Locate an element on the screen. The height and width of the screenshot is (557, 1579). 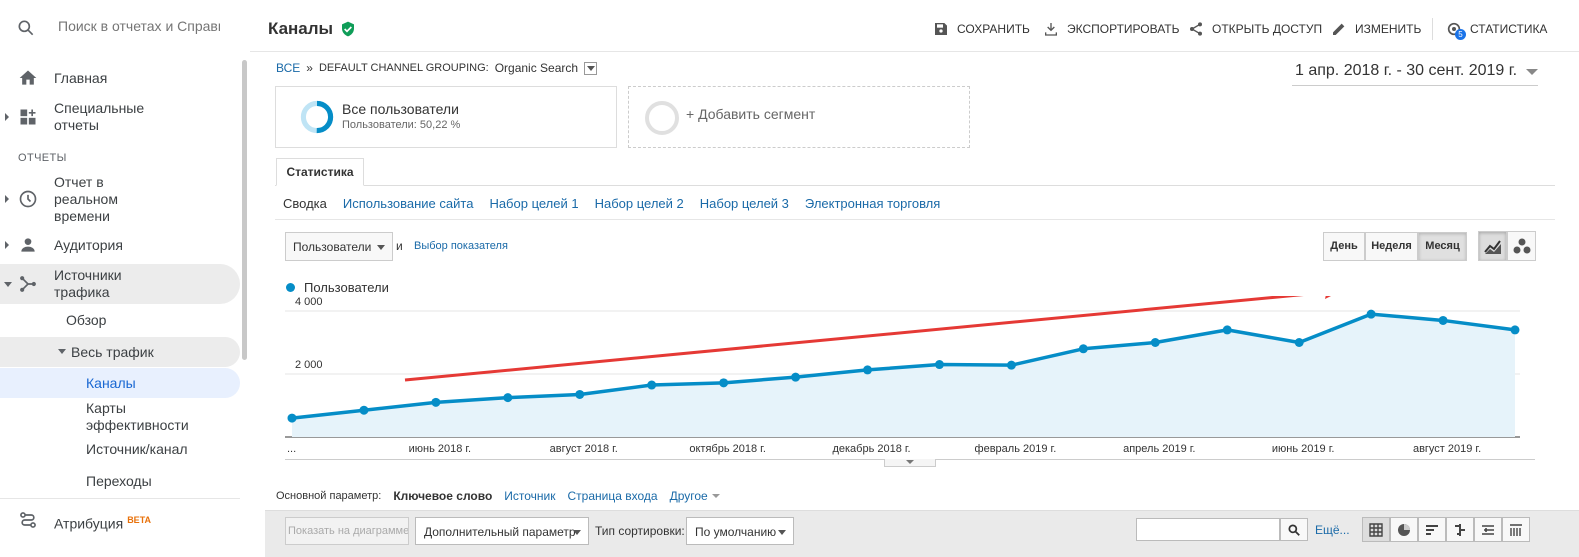
date-range-picker: 1 апр. 2018 г. - 30 сент. 2019 г. is located at coordinates (1415, 74).